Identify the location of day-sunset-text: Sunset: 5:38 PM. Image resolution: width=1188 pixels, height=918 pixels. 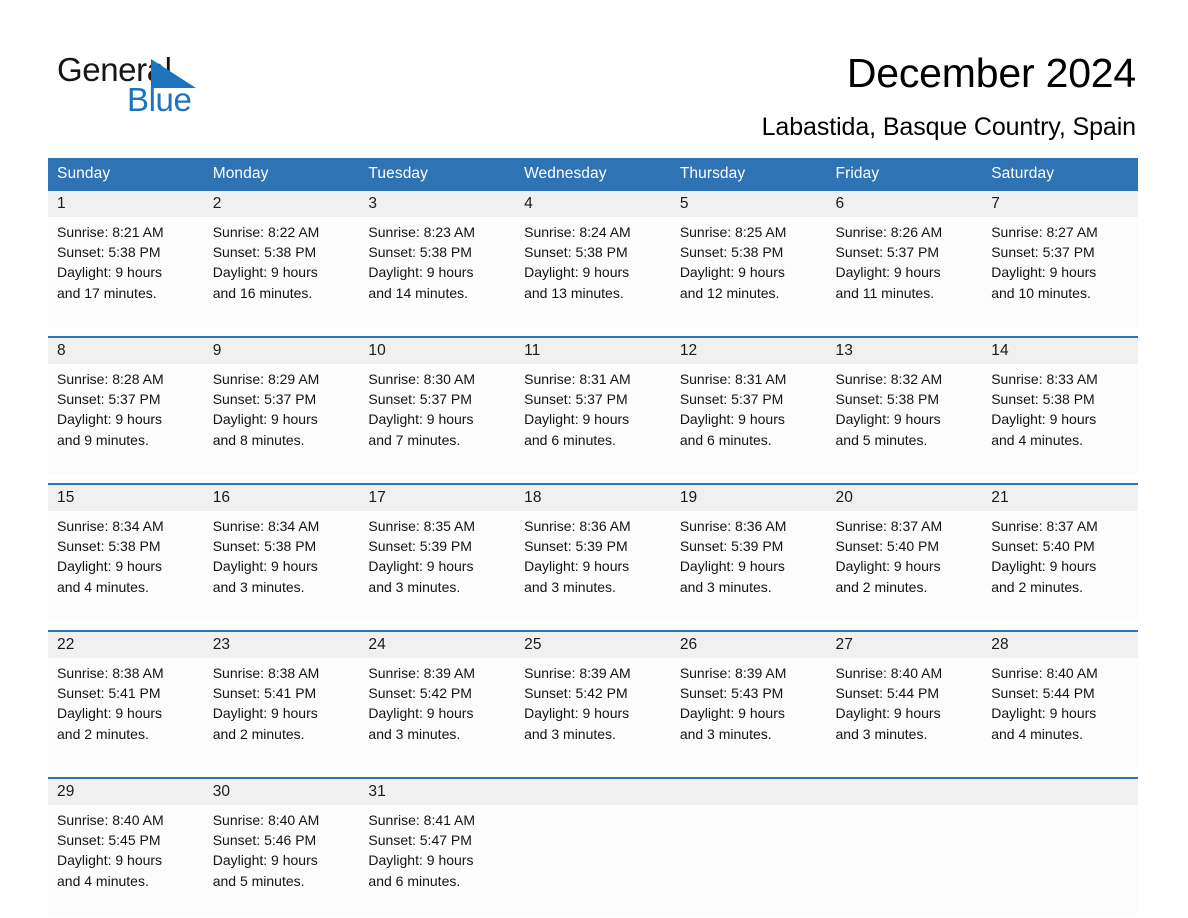
(109, 252).